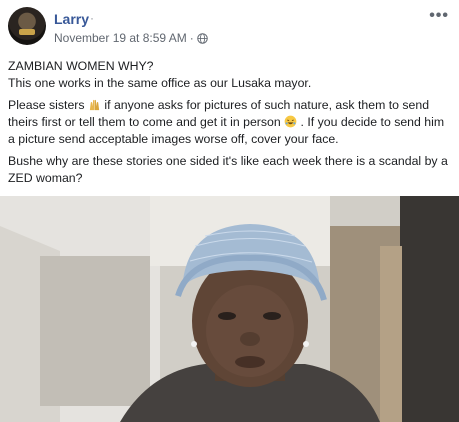  I want to click on author-name-link: Larry, so click(71, 19).